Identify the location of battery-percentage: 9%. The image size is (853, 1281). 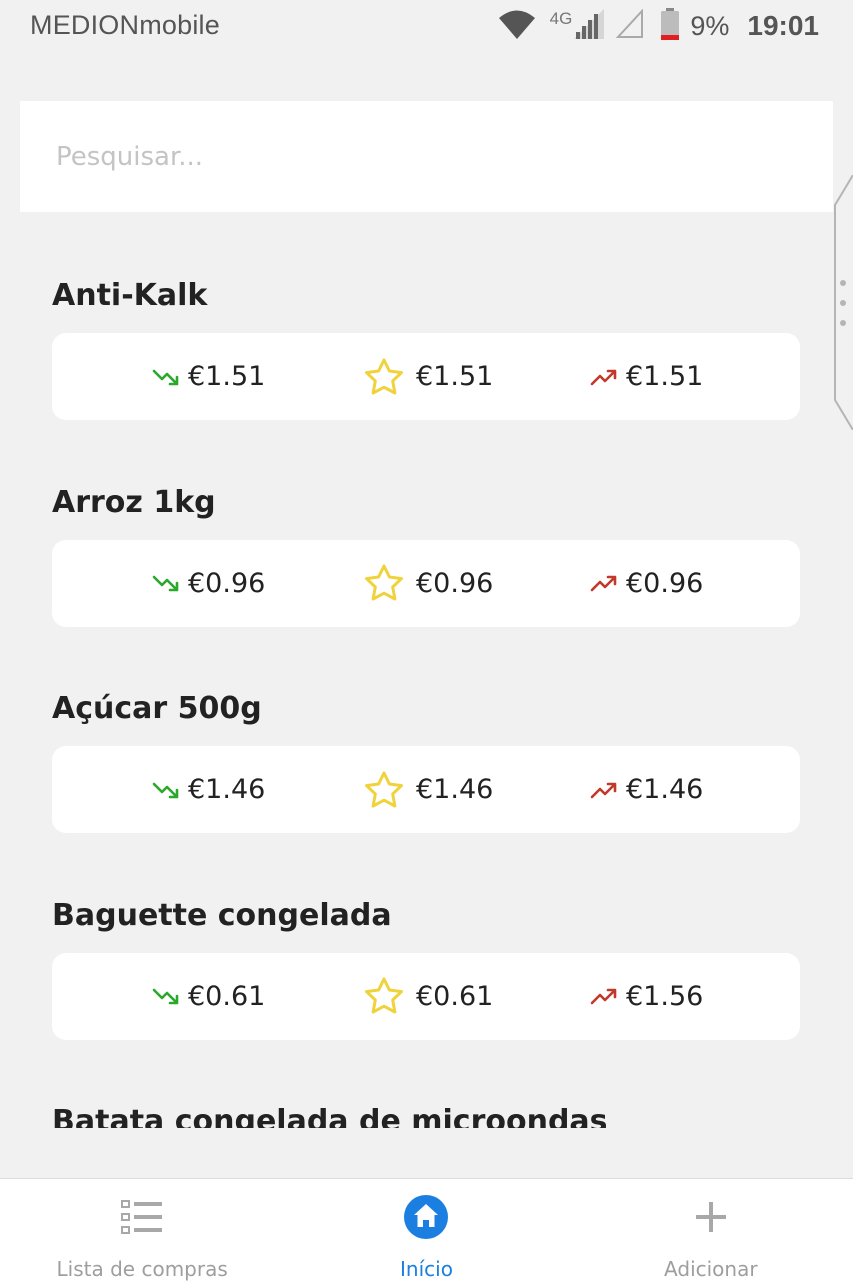
(710, 25).